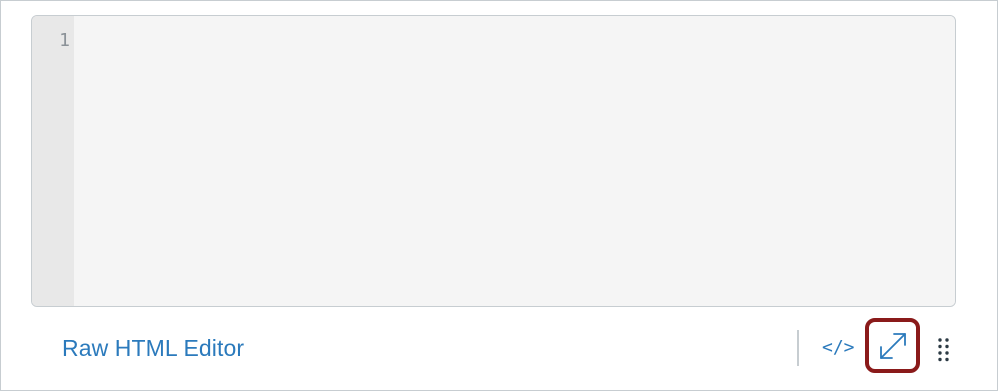 The width and height of the screenshot is (998, 391). Describe the element at coordinates (153, 348) in the screenshot. I see `raw-html-editor-toggle-link: Raw HTML Editor` at that location.